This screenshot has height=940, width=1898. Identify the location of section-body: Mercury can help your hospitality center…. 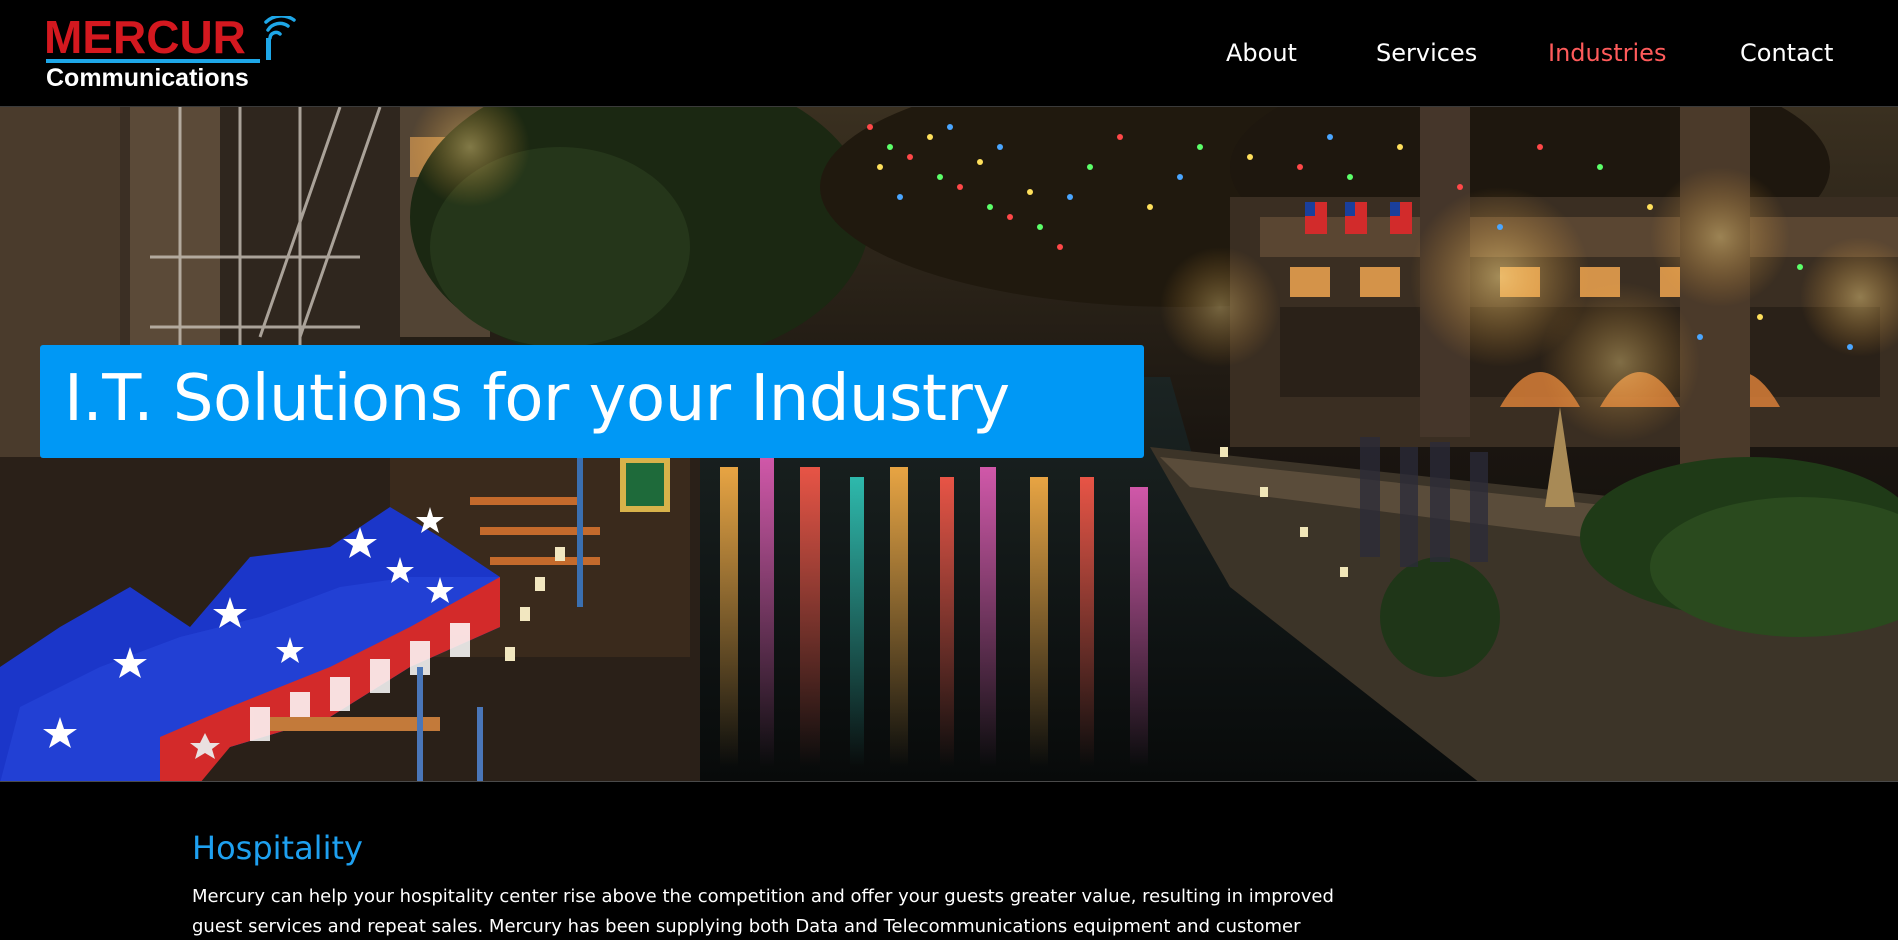
(763, 911).